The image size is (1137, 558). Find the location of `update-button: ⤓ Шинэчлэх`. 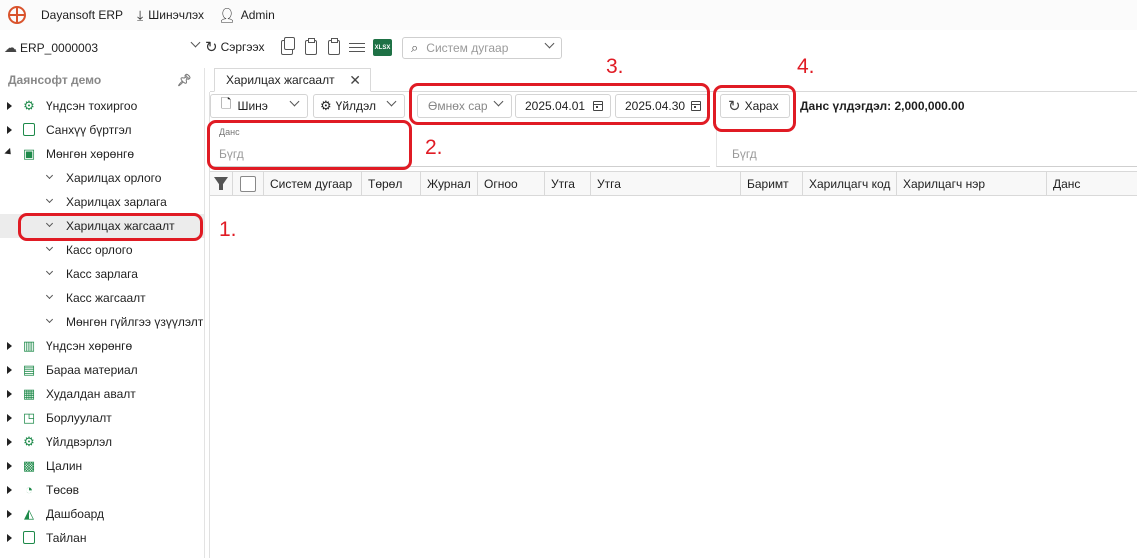

update-button: ⤓ Шинэчлэх is located at coordinates (170, 15).